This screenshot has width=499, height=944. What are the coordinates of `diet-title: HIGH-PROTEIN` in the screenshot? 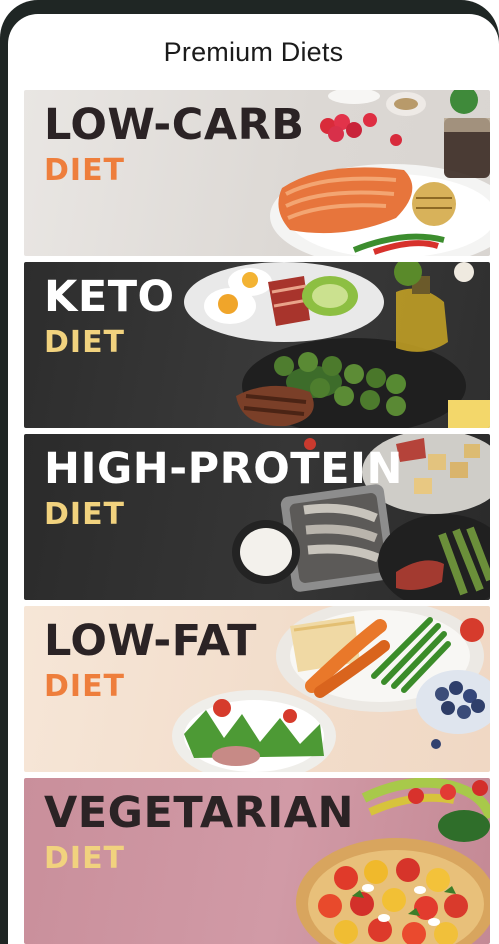 It's located at (223, 469).